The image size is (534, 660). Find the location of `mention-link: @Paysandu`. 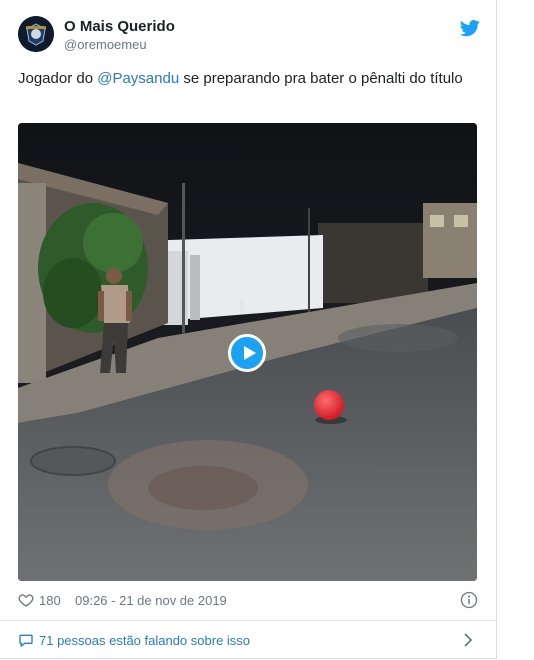

mention-link: @Paysandu is located at coordinates (138, 78).